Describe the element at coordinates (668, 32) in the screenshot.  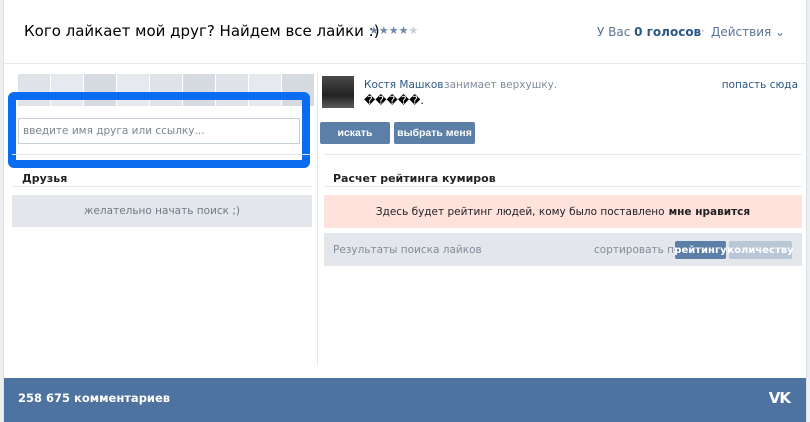
I see `votes-count: 0 голосов` at that location.